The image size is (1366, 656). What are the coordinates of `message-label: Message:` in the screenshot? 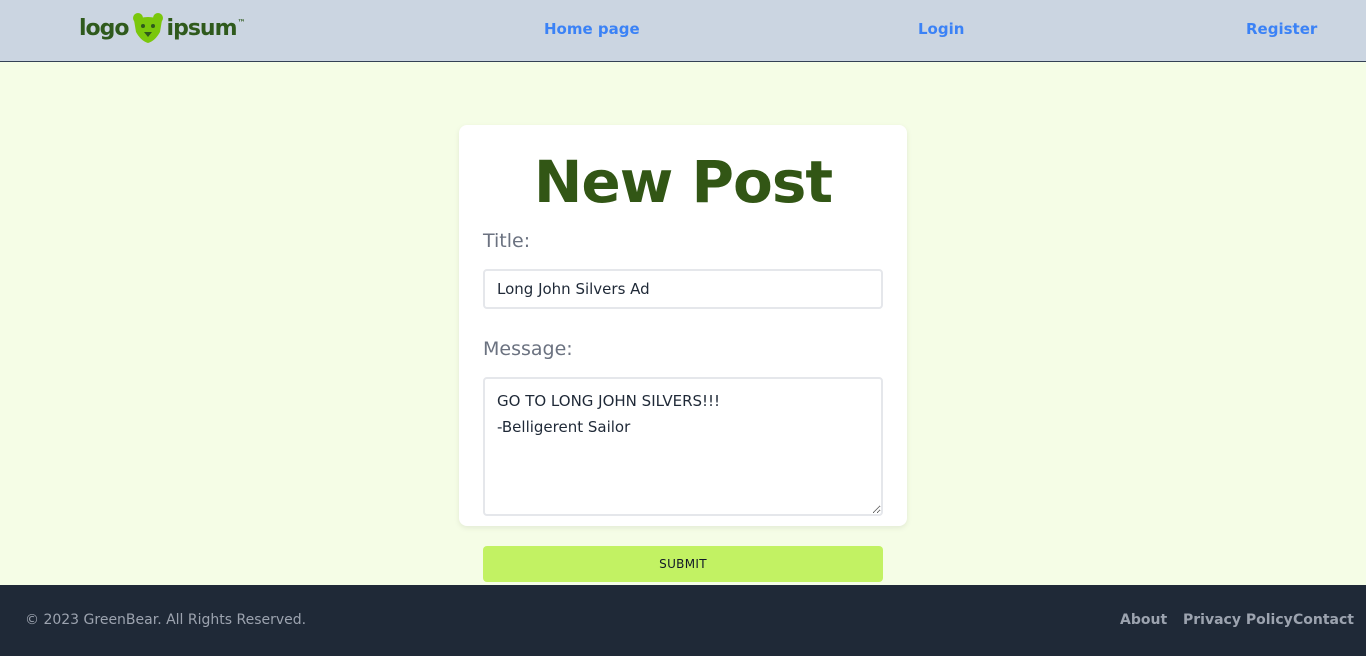 It's located at (528, 349).